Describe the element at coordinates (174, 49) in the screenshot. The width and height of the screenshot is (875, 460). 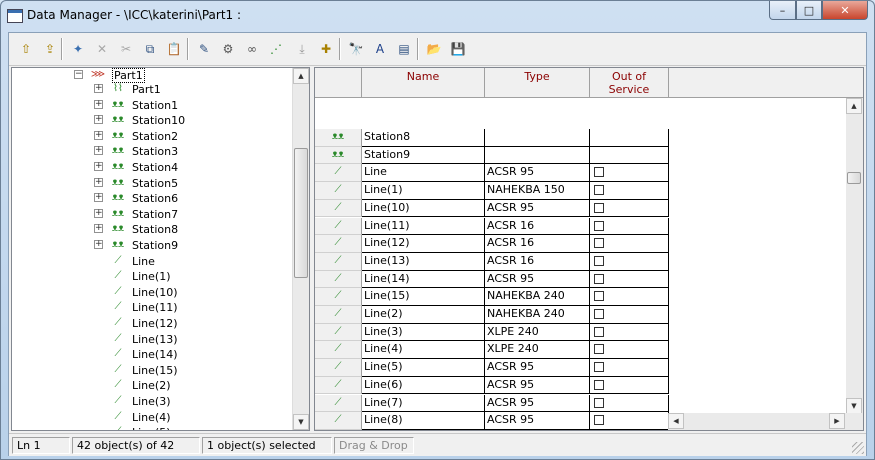
I see `paste-button: 📋` at that location.